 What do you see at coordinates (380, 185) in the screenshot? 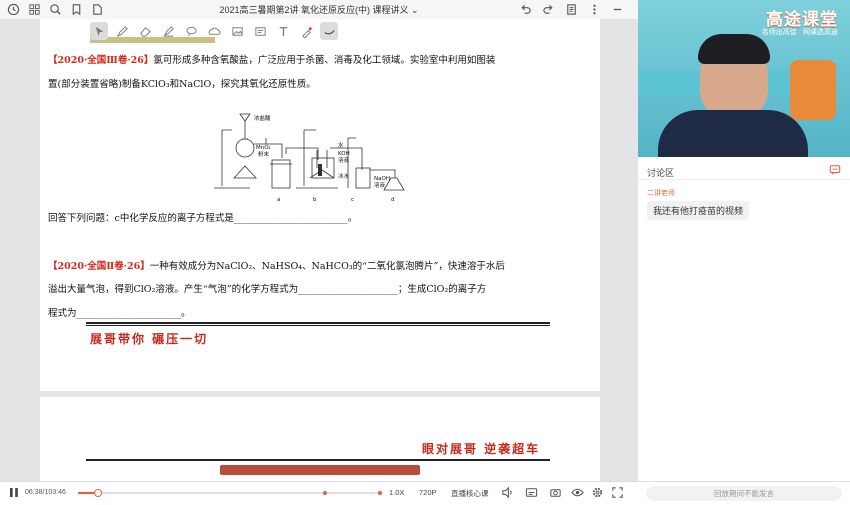
I see `label-naoh-solution: 溶液` at bounding box center [380, 185].